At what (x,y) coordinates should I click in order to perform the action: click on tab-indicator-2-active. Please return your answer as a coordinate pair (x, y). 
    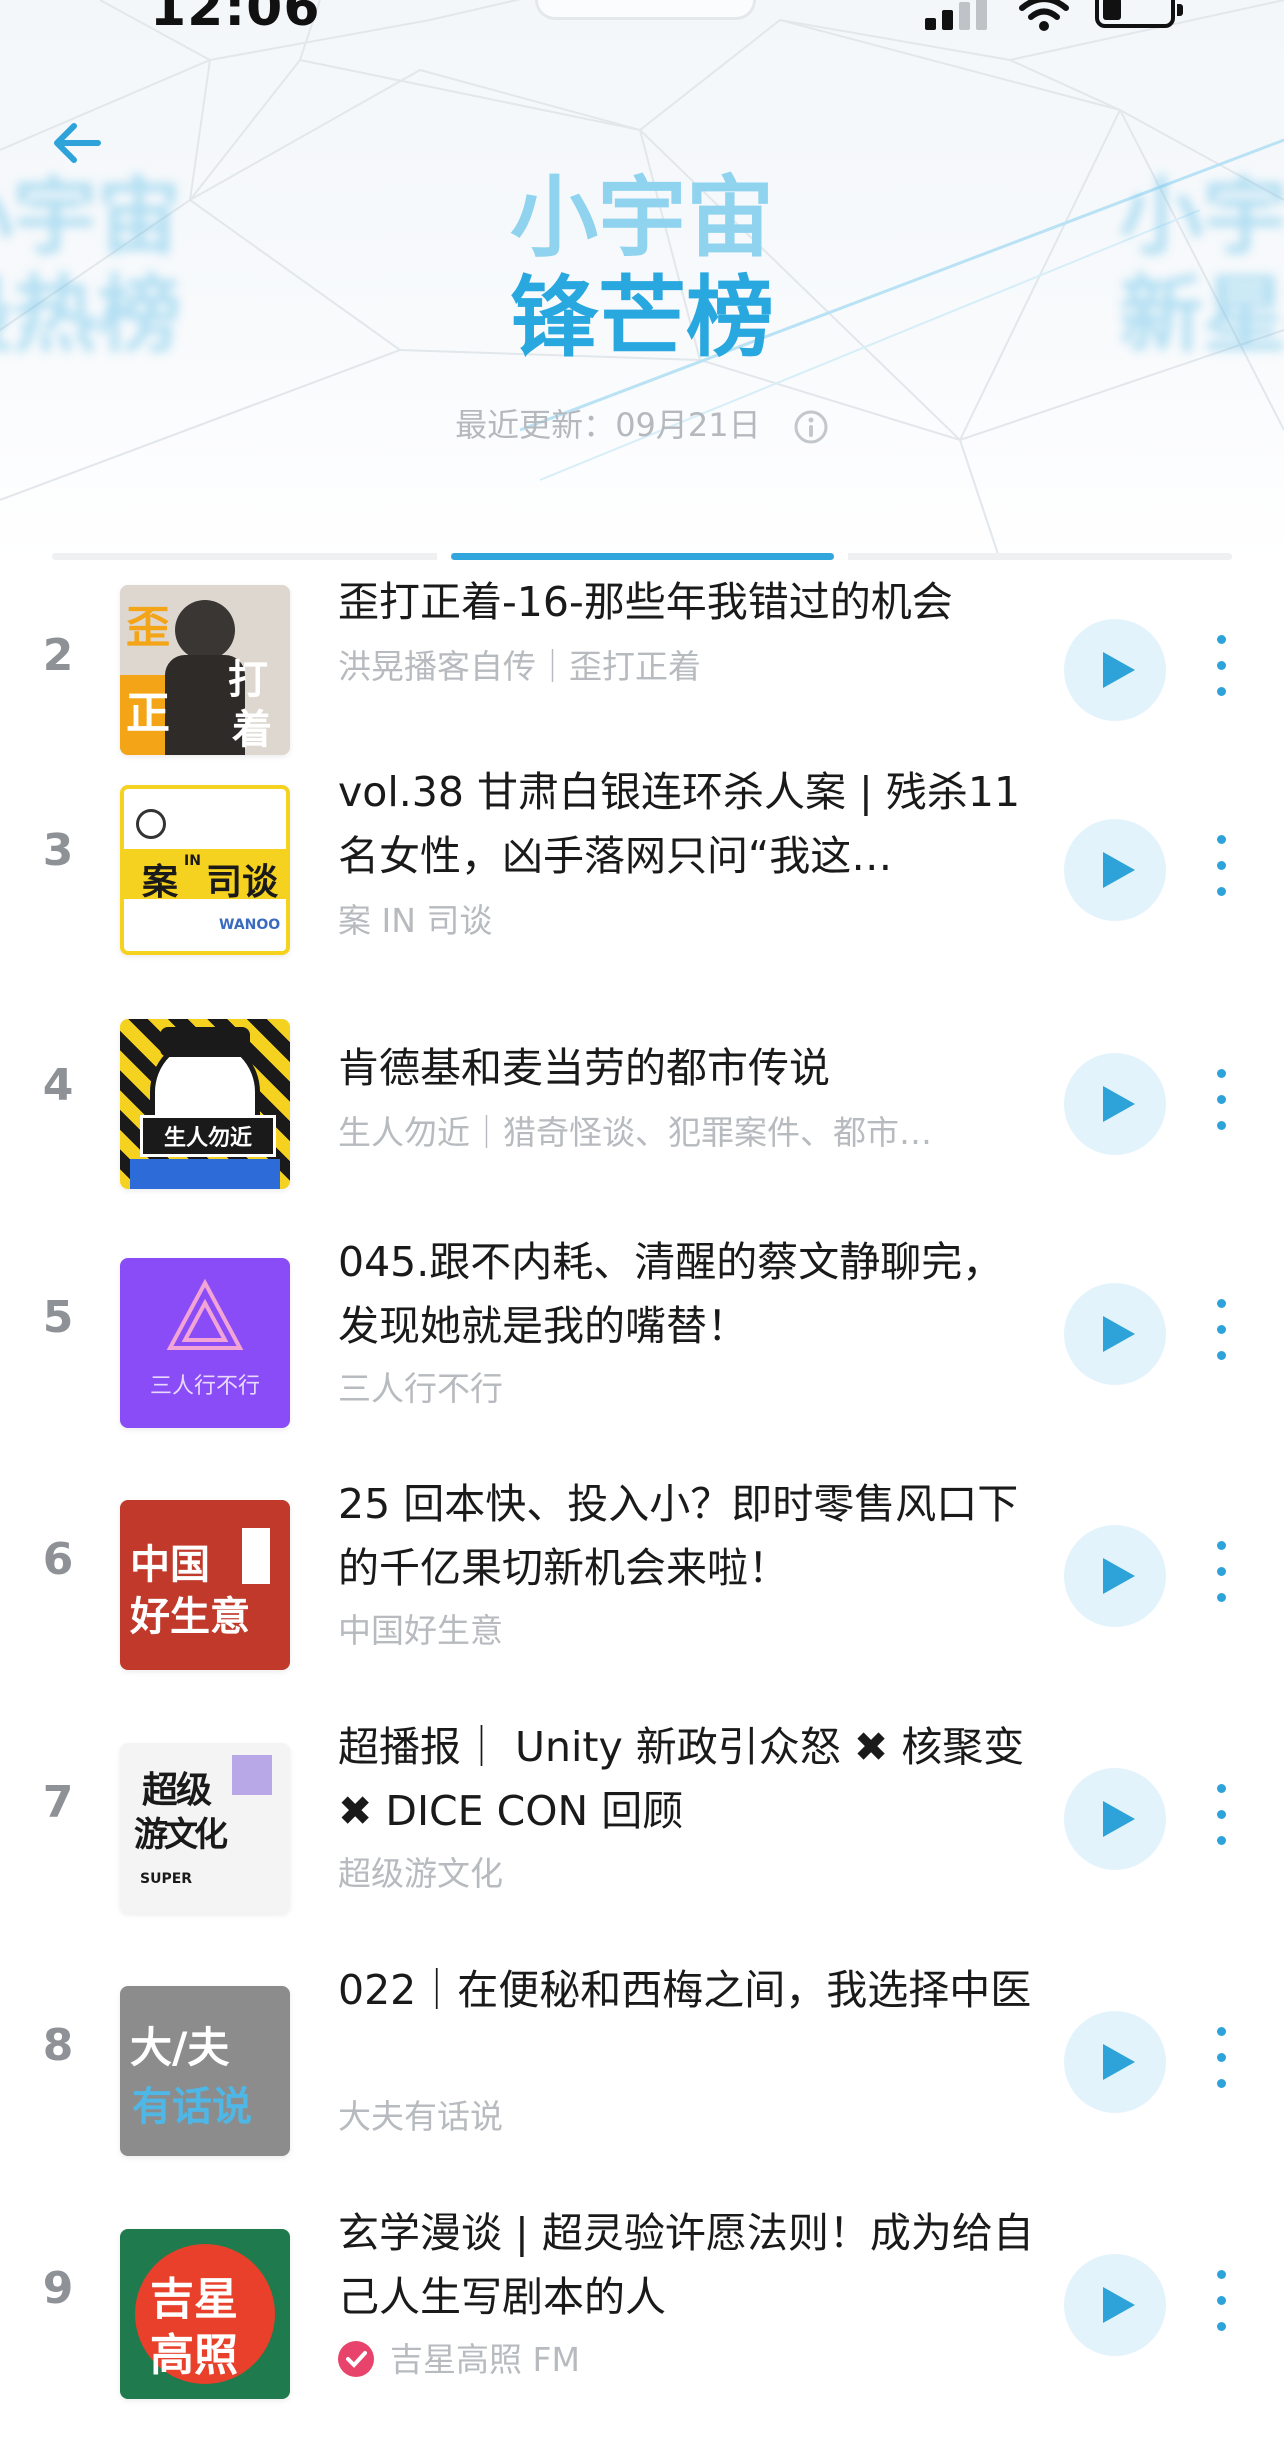
    Looking at the image, I should click on (642, 556).